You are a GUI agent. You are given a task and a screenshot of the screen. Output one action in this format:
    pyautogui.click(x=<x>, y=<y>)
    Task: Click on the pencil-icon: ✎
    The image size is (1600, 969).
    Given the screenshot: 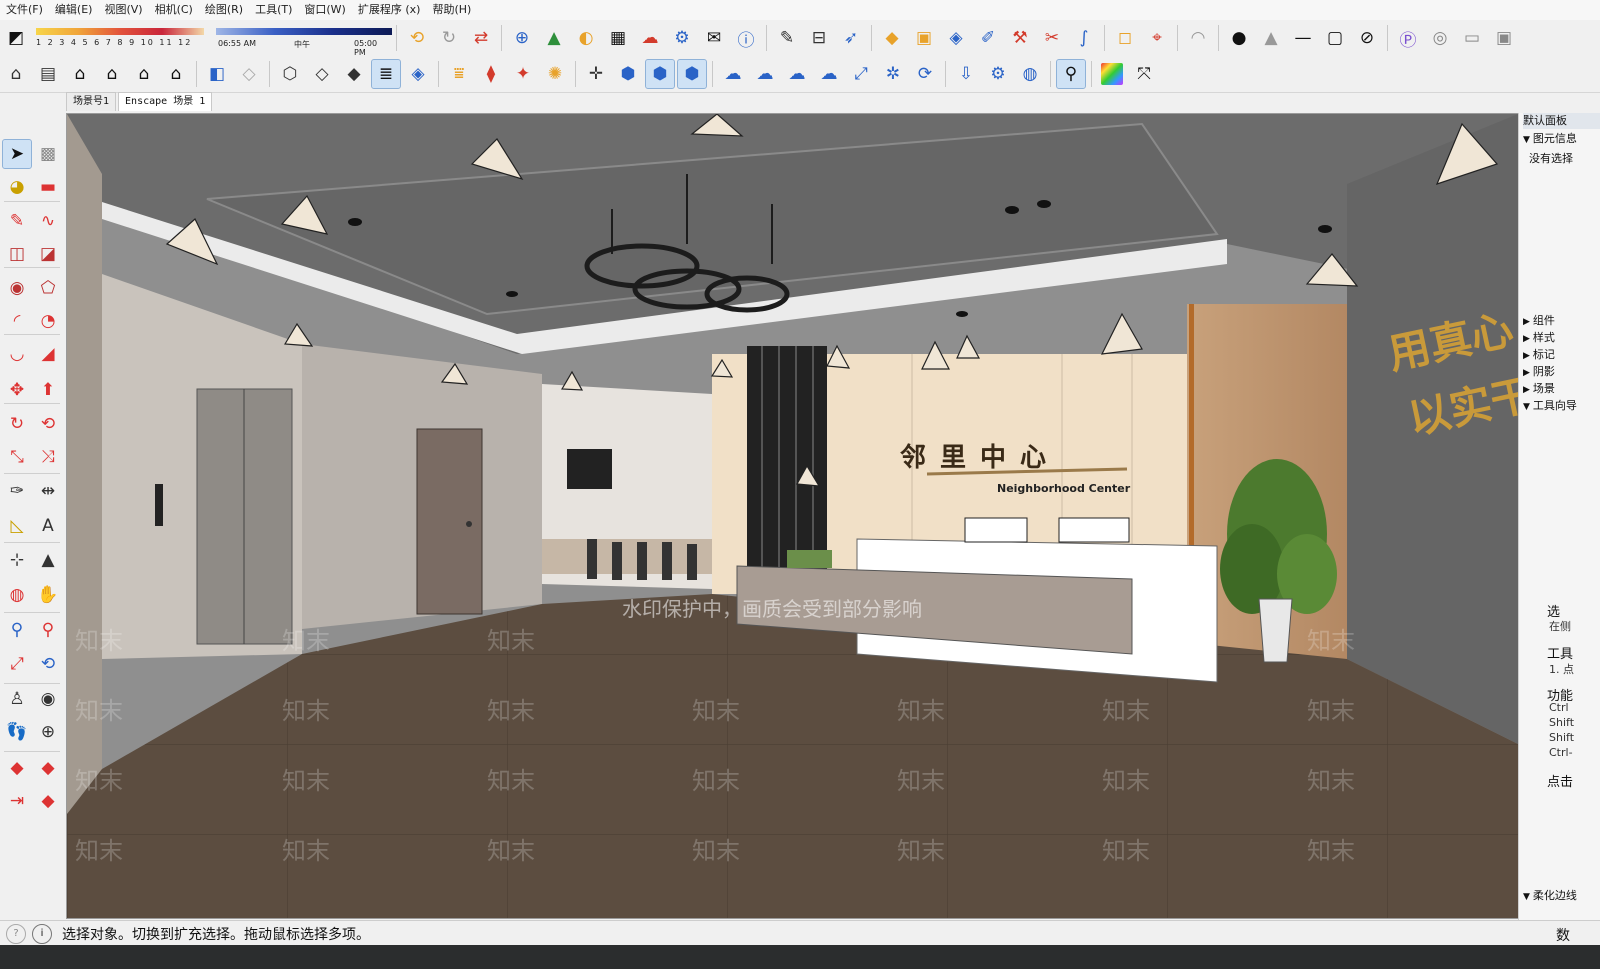 What is the action you would take?
    pyautogui.click(x=787, y=38)
    